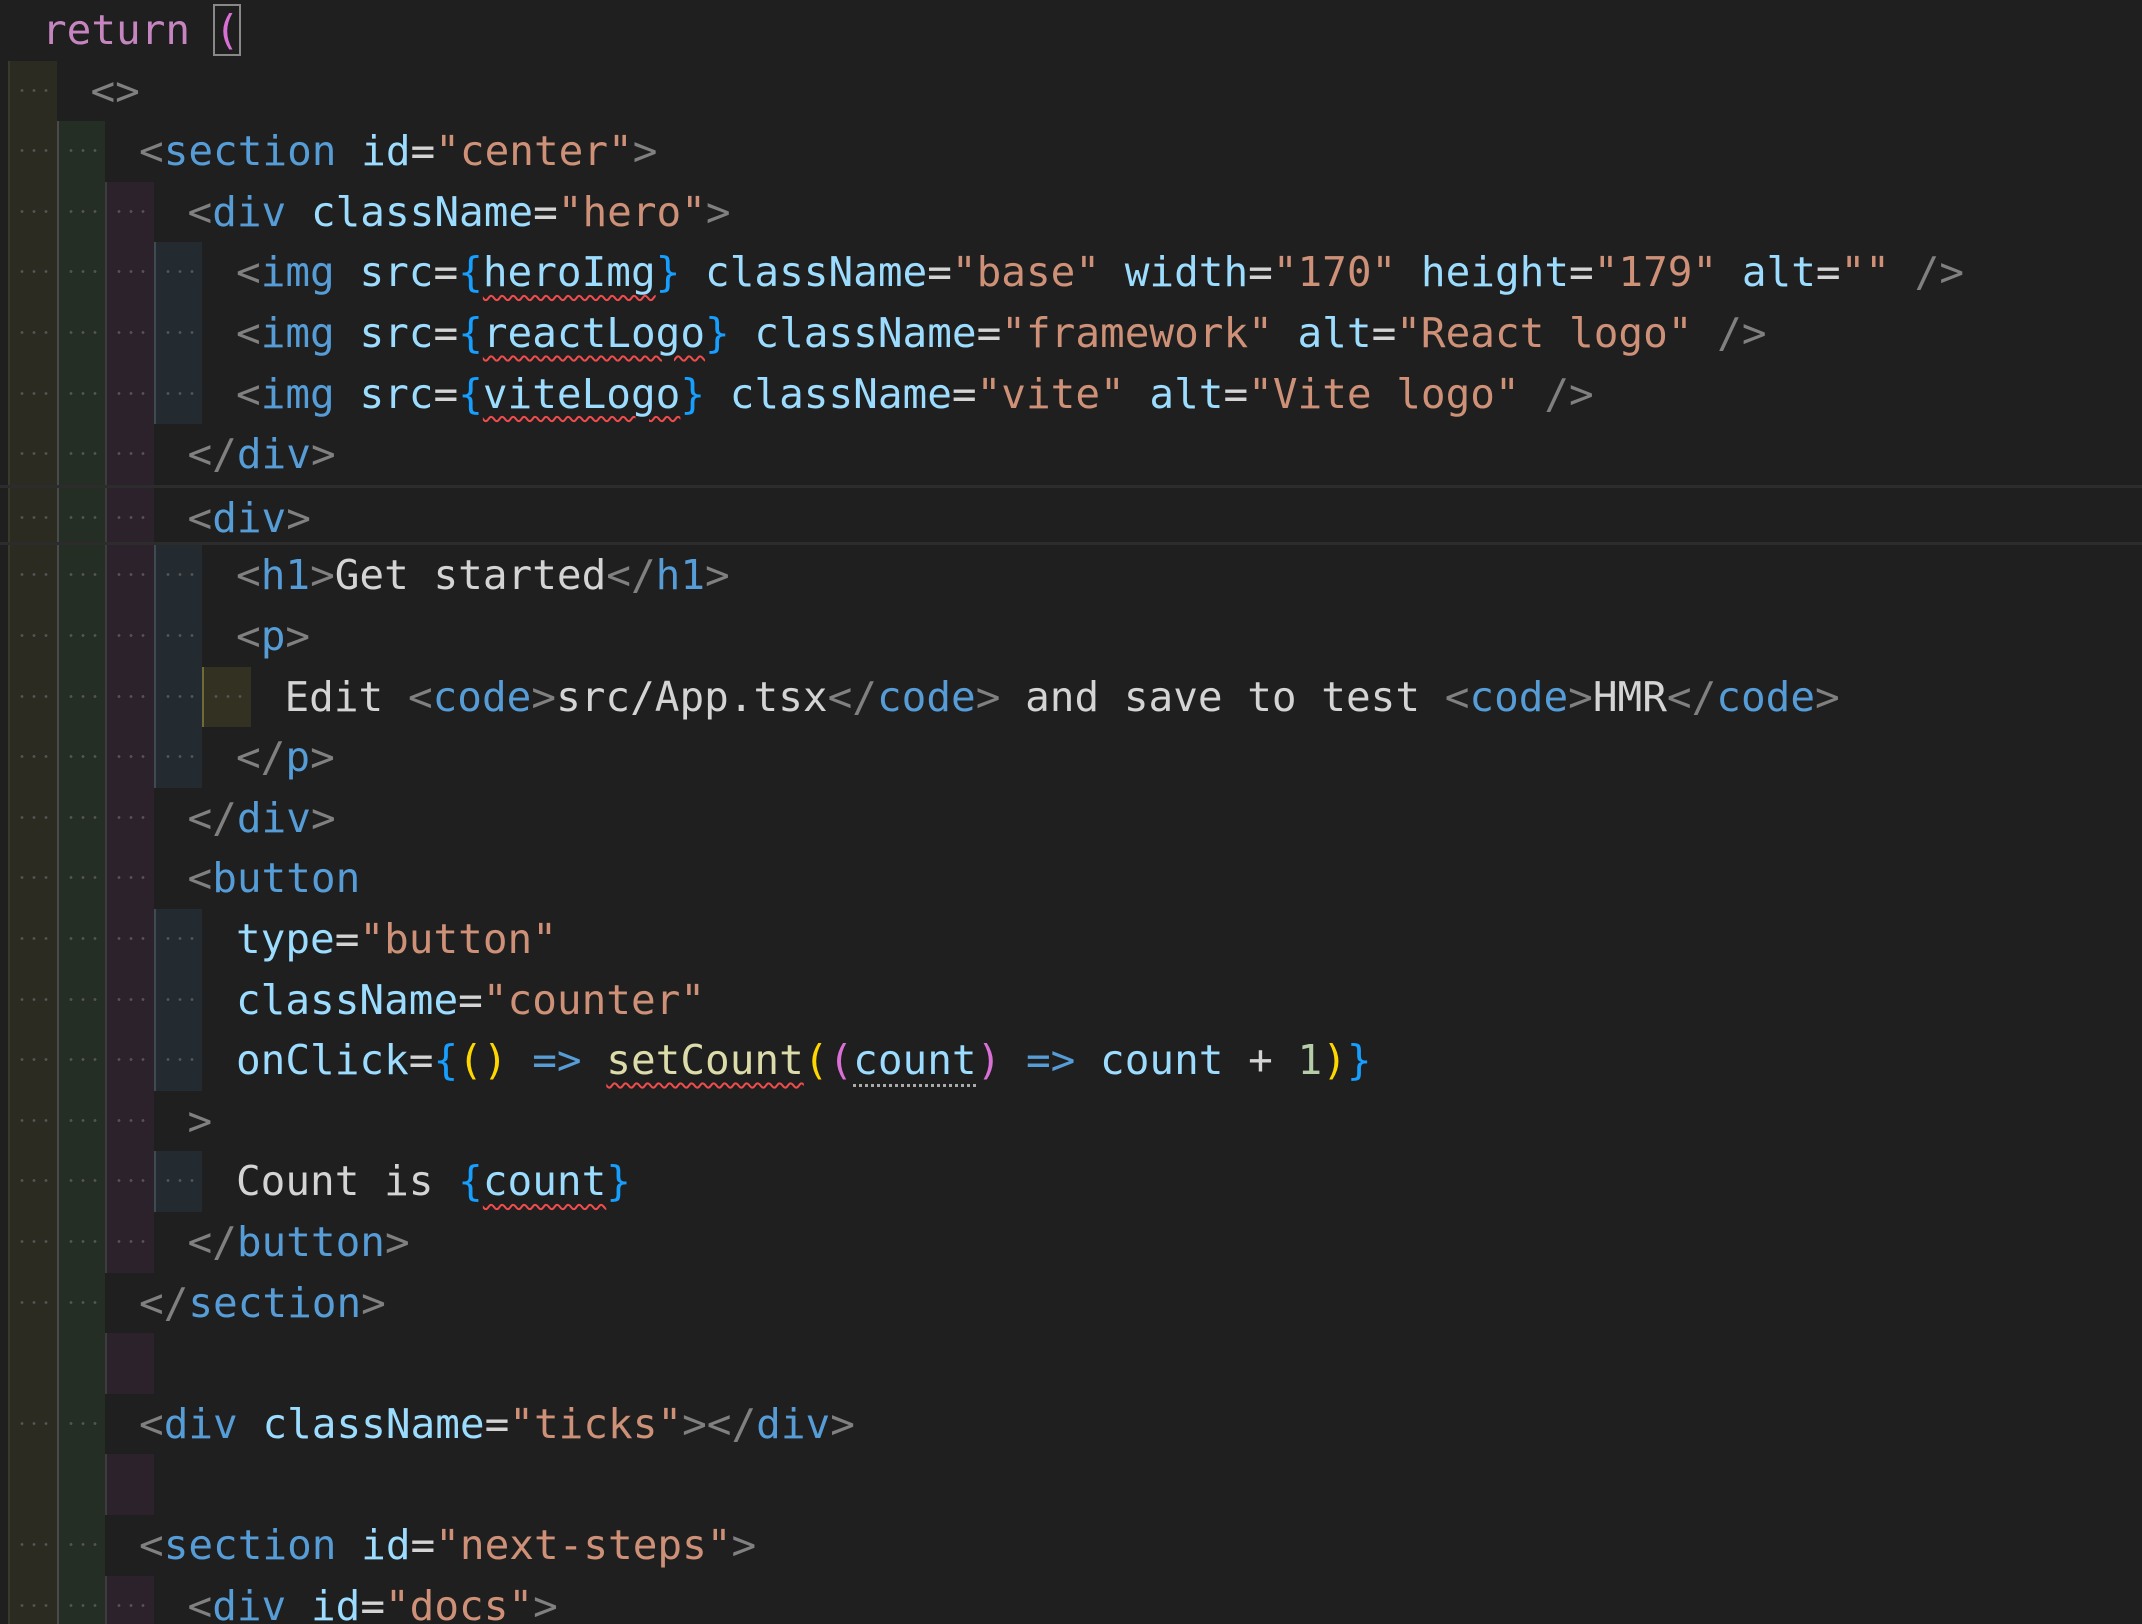 The height and width of the screenshot is (1624, 2142). What do you see at coordinates (1334, 272) in the screenshot?
I see `code-token: "170"` at bounding box center [1334, 272].